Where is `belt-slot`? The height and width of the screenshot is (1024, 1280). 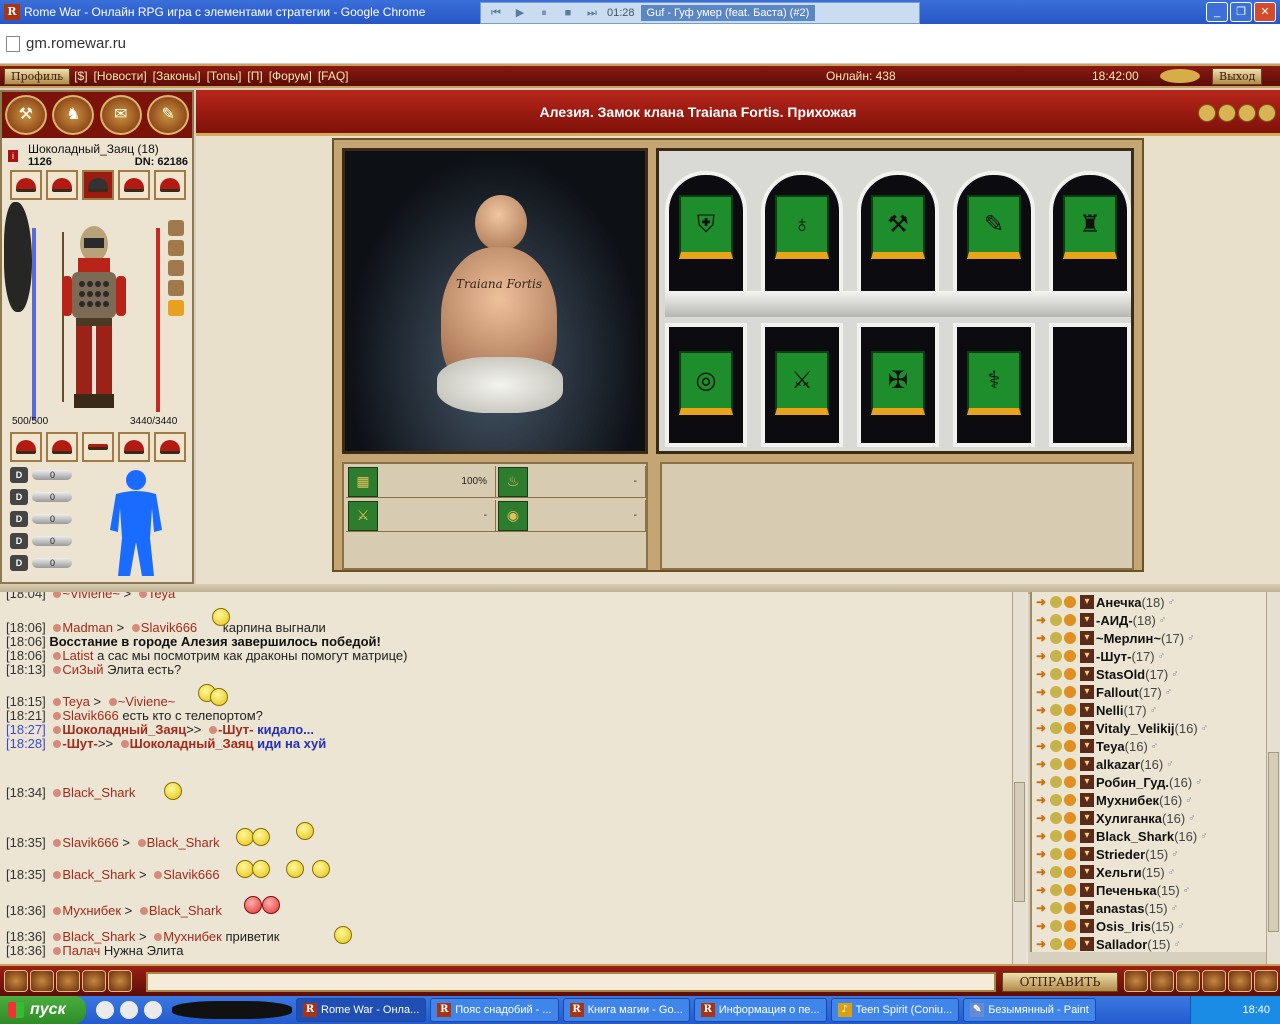 belt-slot is located at coordinates (98, 447).